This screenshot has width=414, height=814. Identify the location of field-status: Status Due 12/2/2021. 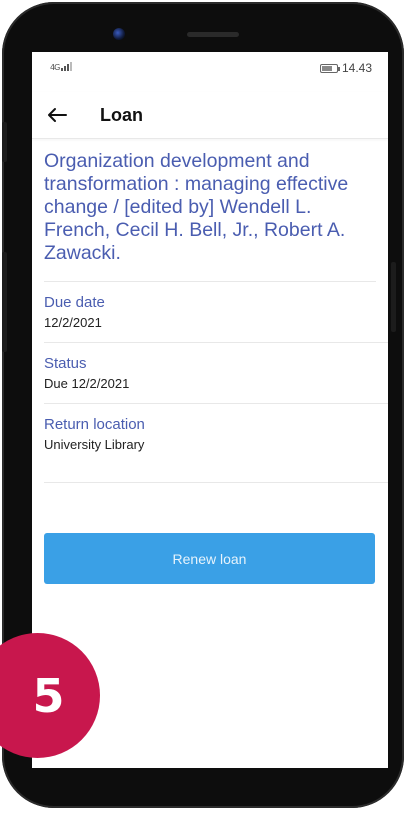
(216, 373).